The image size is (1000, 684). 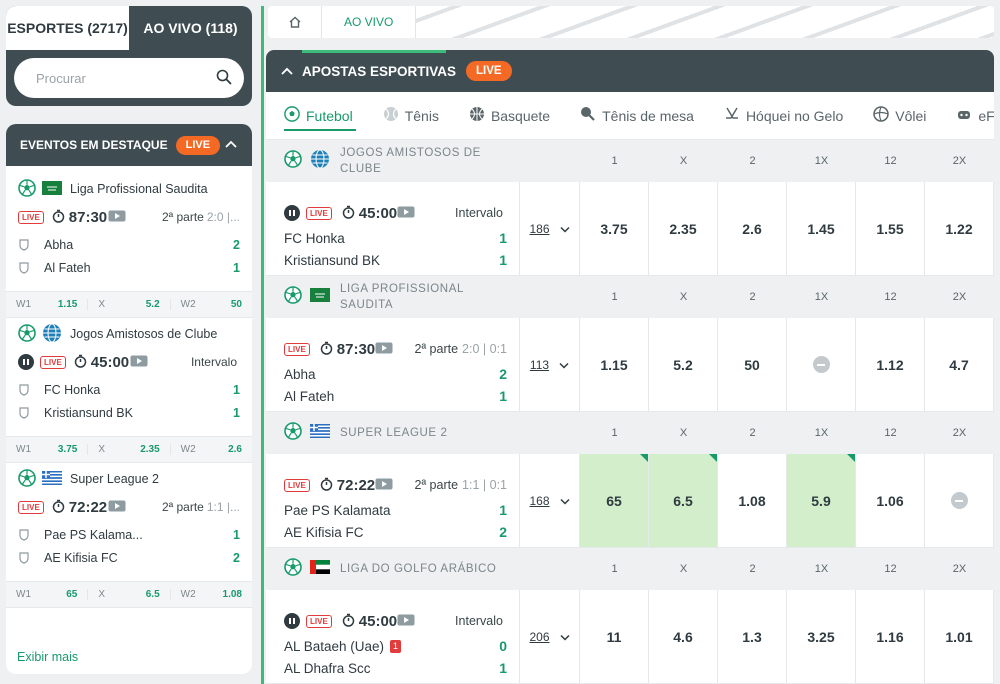 What do you see at coordinates (327, 668) in the screenshot?
I see `team-name: AL Dhafra Scc` at bounding box center [327, 668].